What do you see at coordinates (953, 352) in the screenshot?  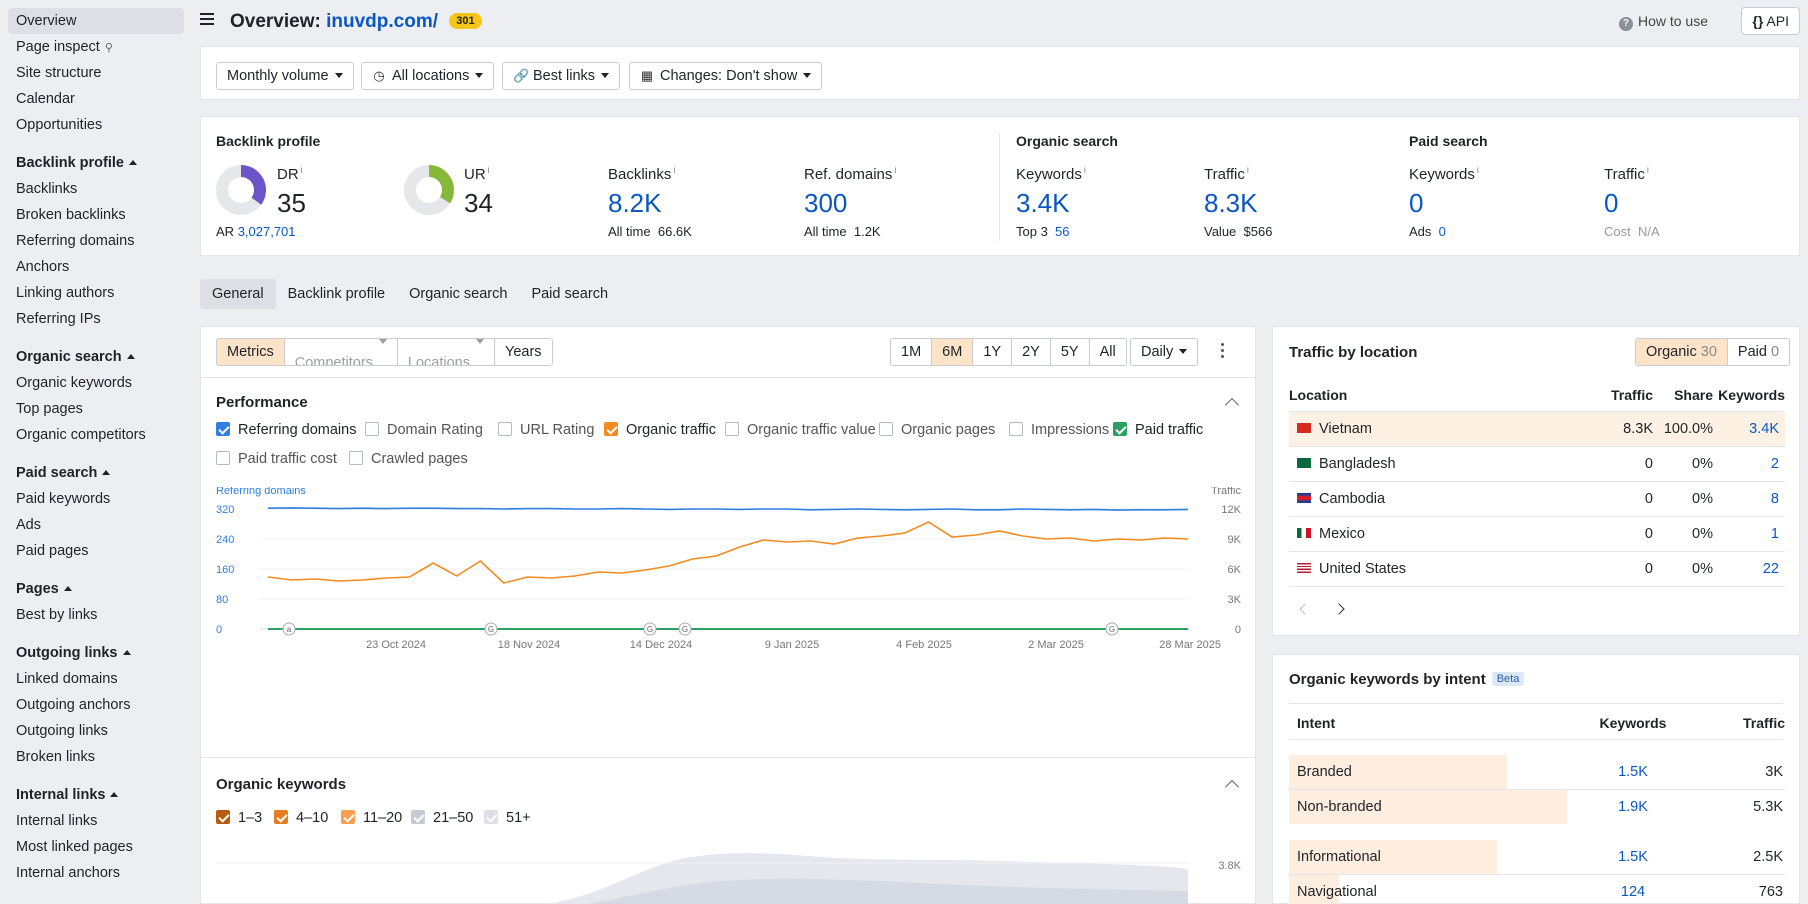 I see `range-6m: 6M` at bounding box center [953, 352].